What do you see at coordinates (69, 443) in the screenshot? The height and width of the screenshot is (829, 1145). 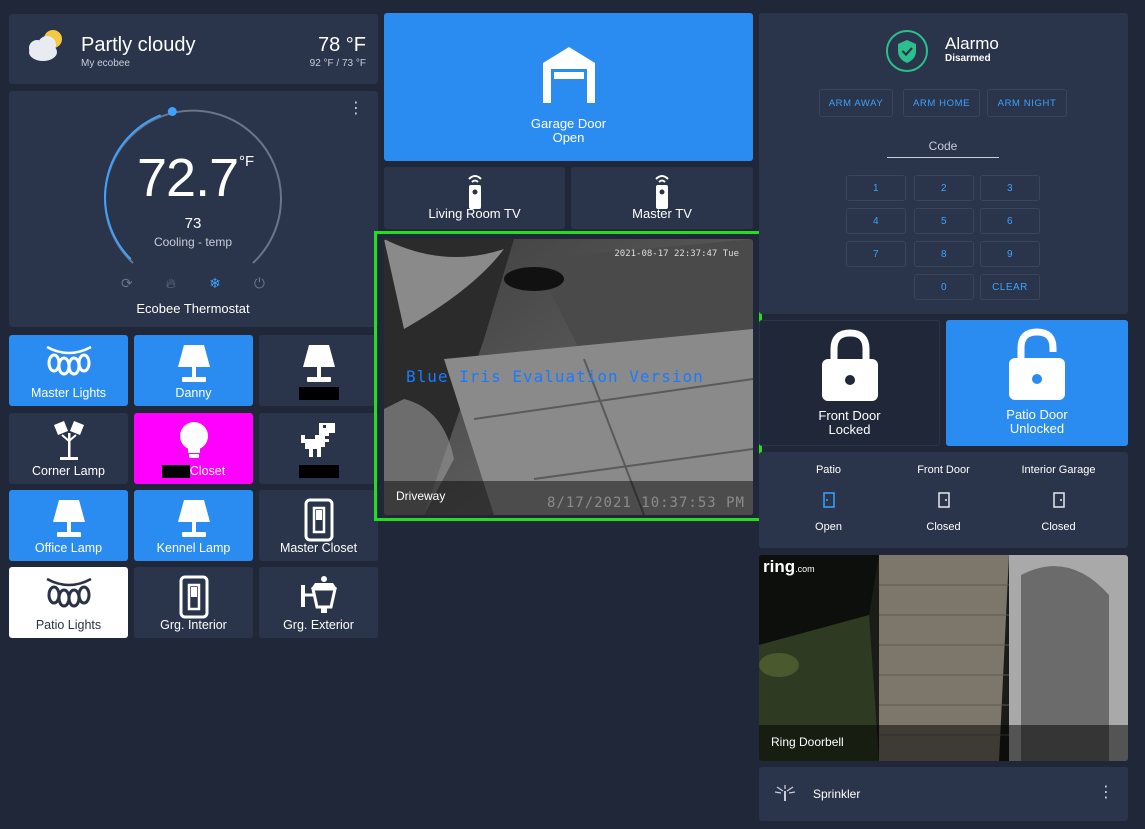 I see `floor-lamp-icon` at bounding box center [69, 443].